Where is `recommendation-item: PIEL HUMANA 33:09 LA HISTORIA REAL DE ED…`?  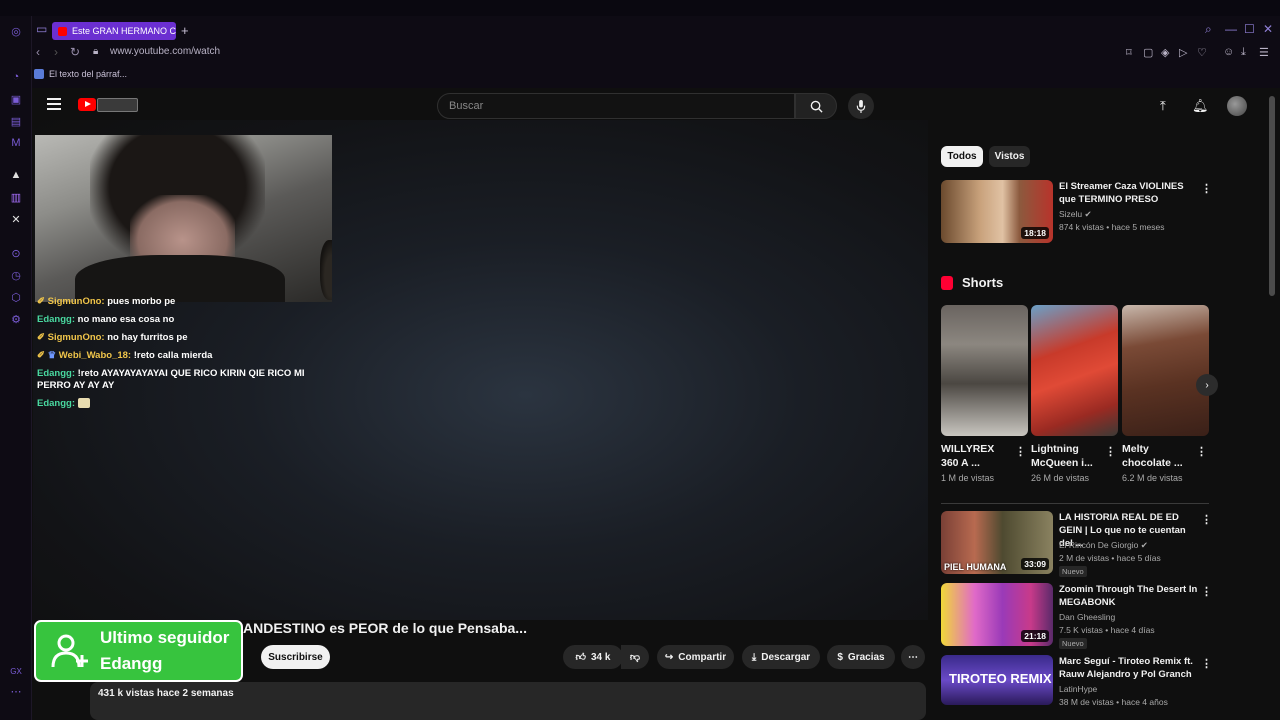
recommendation-item: PIEL HUMANA 33:09 LA HISTORIA REAL DE ED… is located at coordinates (1076, 544).